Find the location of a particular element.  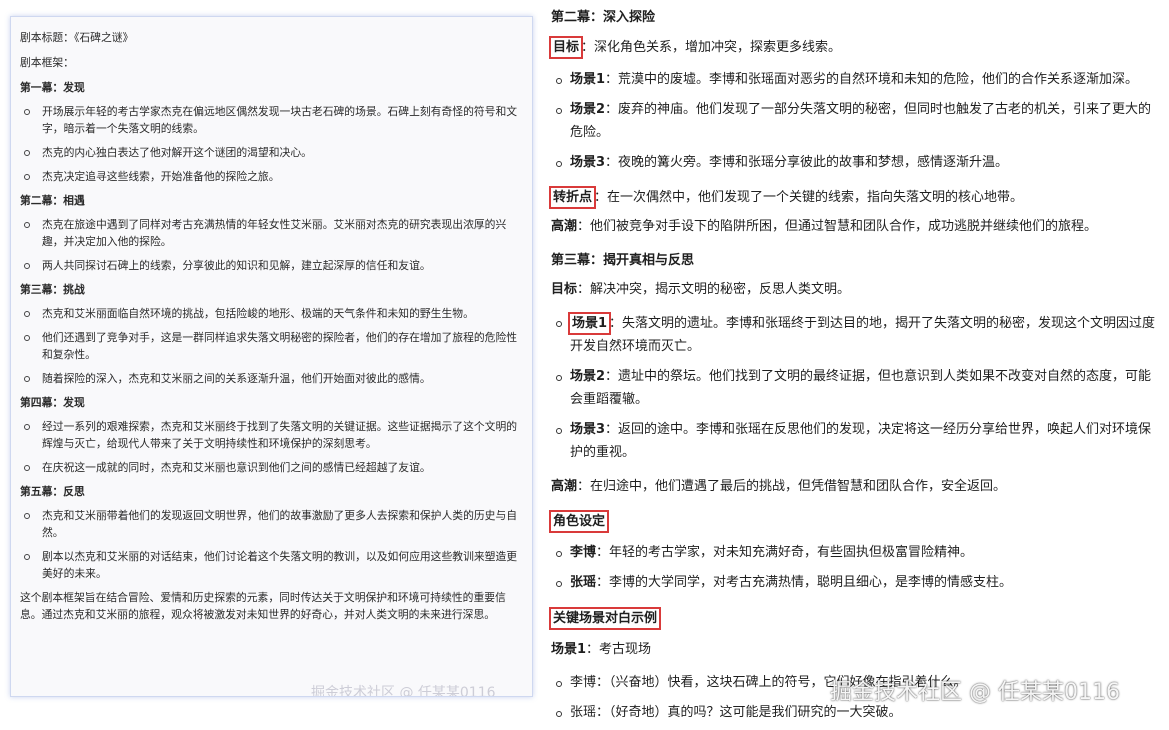

script-title: 剧本标题：《石碑之谜》 is located at coordinates (77, 37).